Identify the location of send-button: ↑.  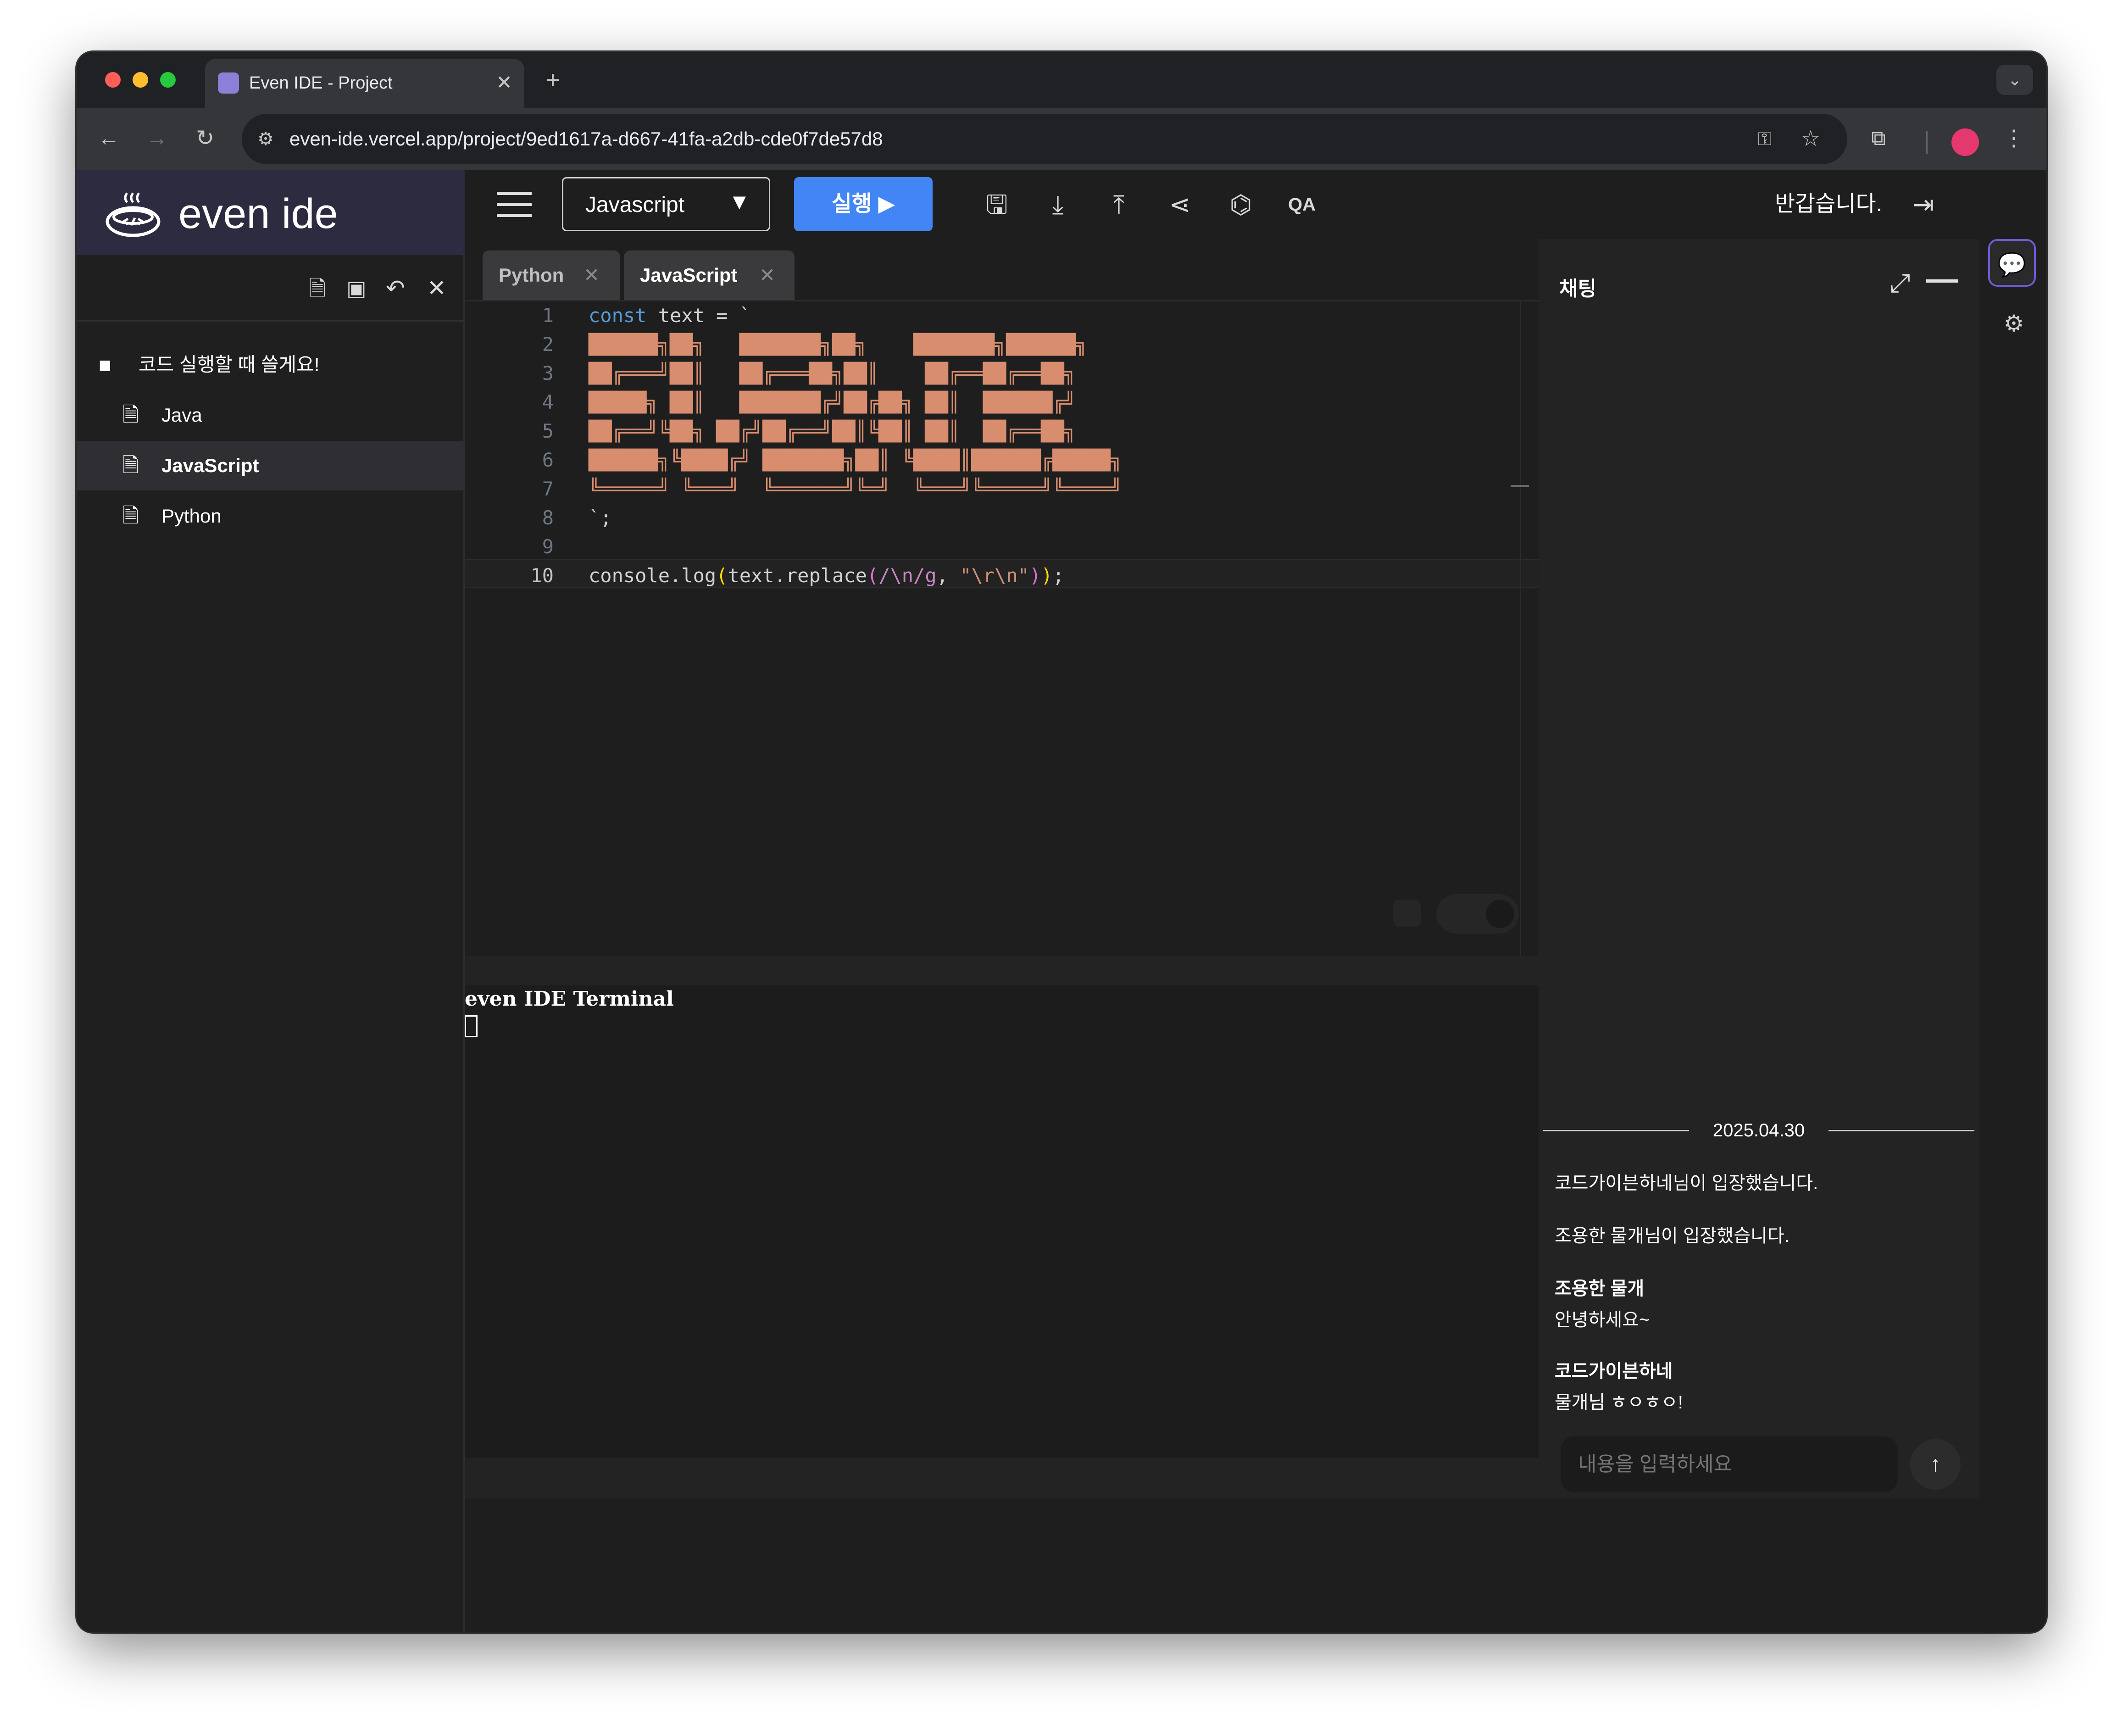
(1936, 1465).